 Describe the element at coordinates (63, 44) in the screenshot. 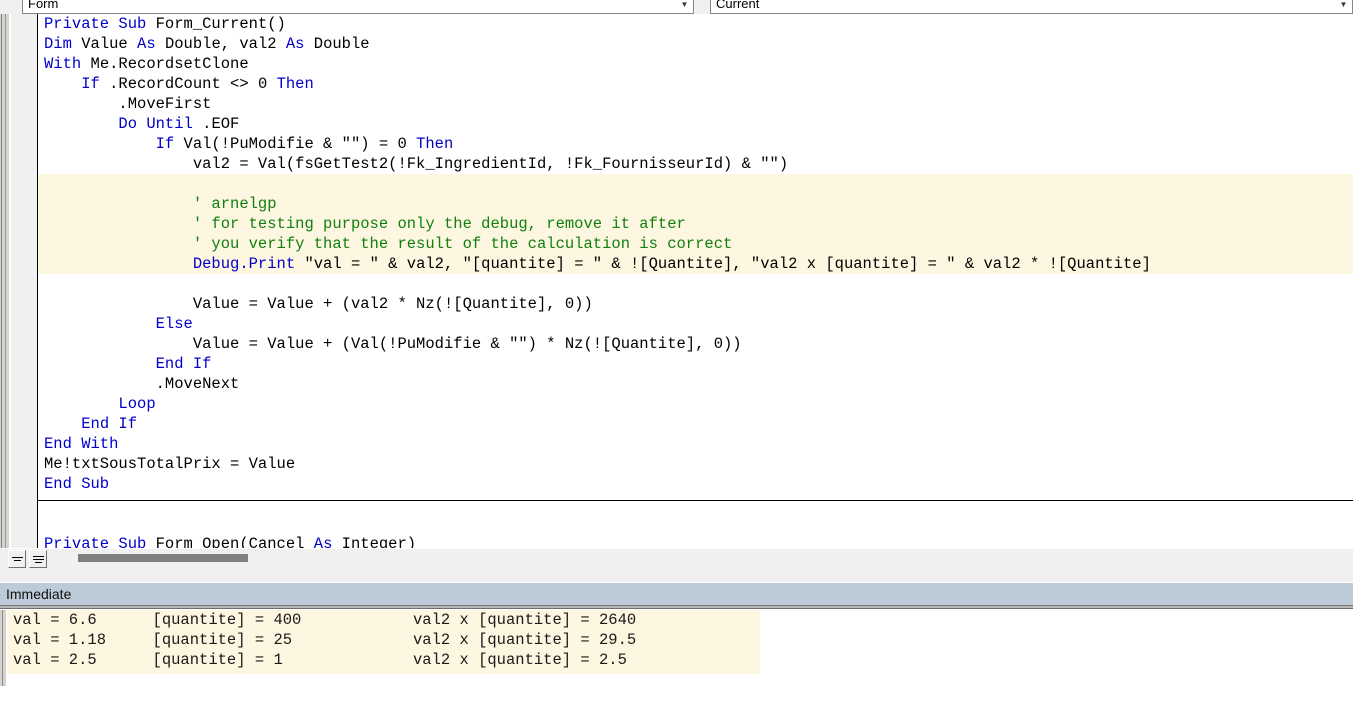

I see `code-token-kw: Dim` at that location.